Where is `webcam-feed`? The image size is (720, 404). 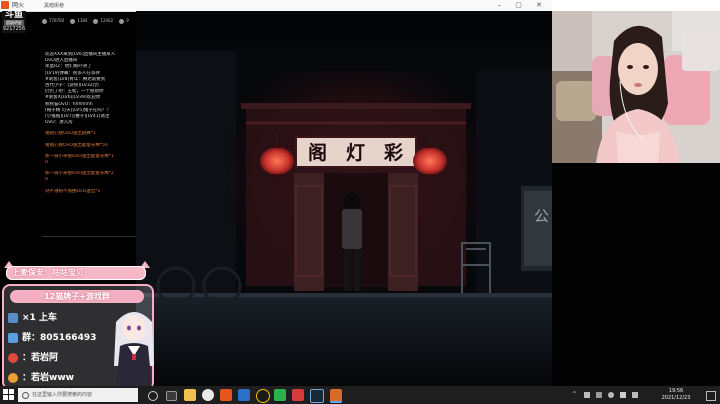
webcam-feed is located at coordinates (636, 87).